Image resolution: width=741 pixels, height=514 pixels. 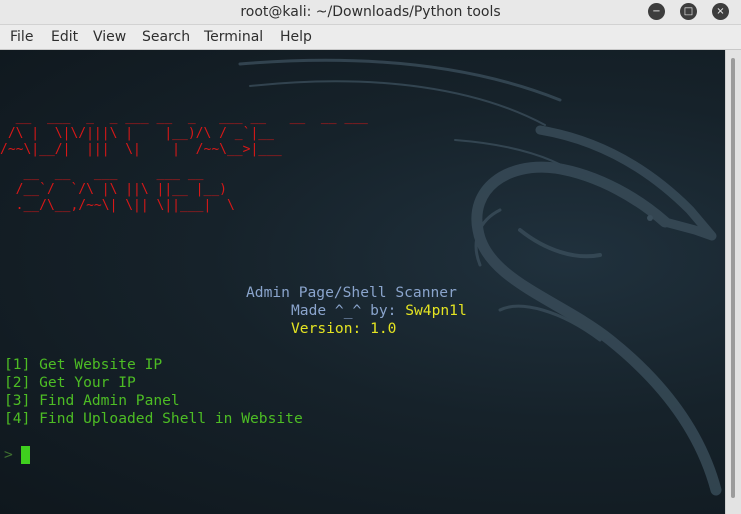 I want to click on banner-line: /\ | \|\/|||\ | |__)/\ / _`|__, so click(x=137, y=133).